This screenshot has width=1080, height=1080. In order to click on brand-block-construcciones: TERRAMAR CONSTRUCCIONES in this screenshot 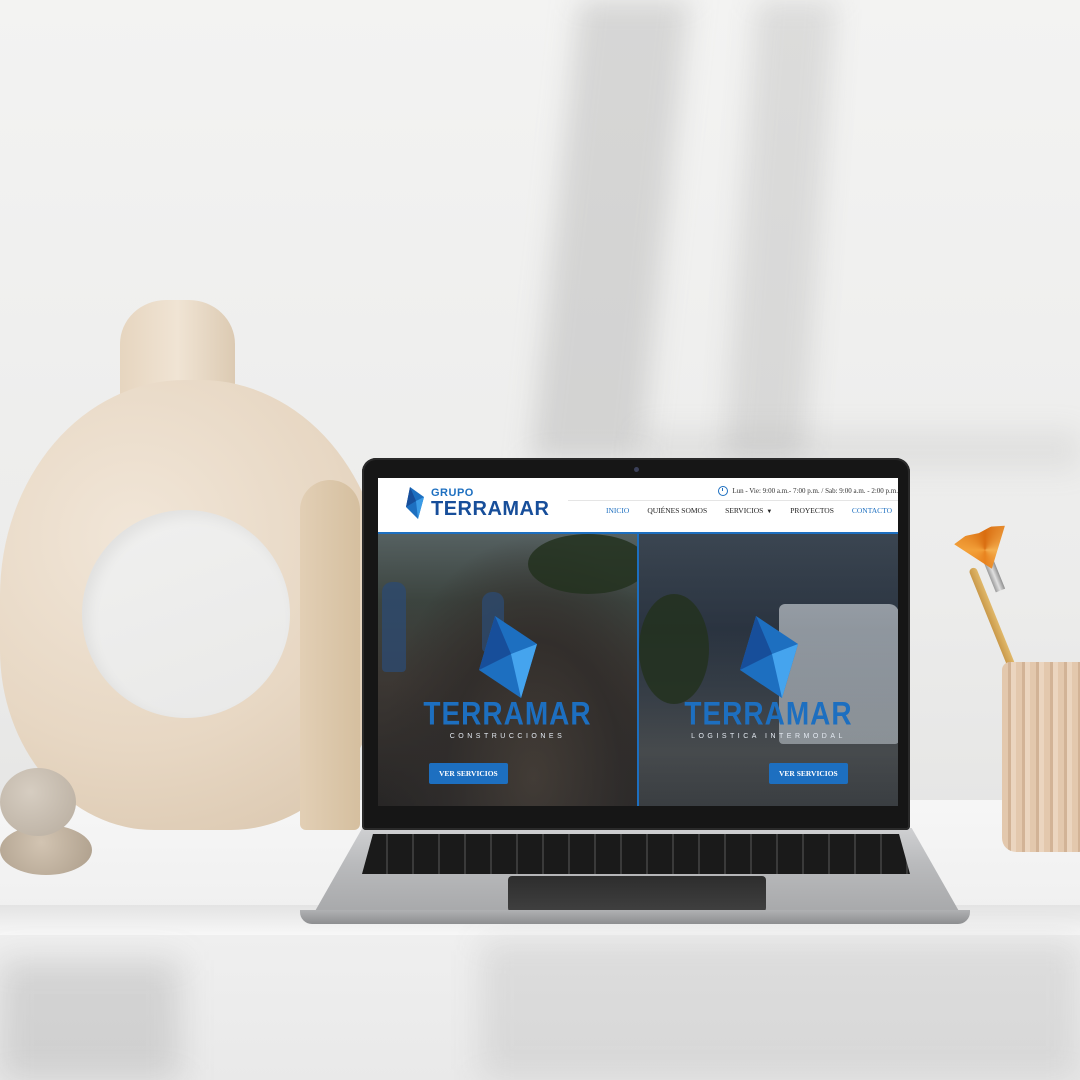, I will do `click(507, 677)`.